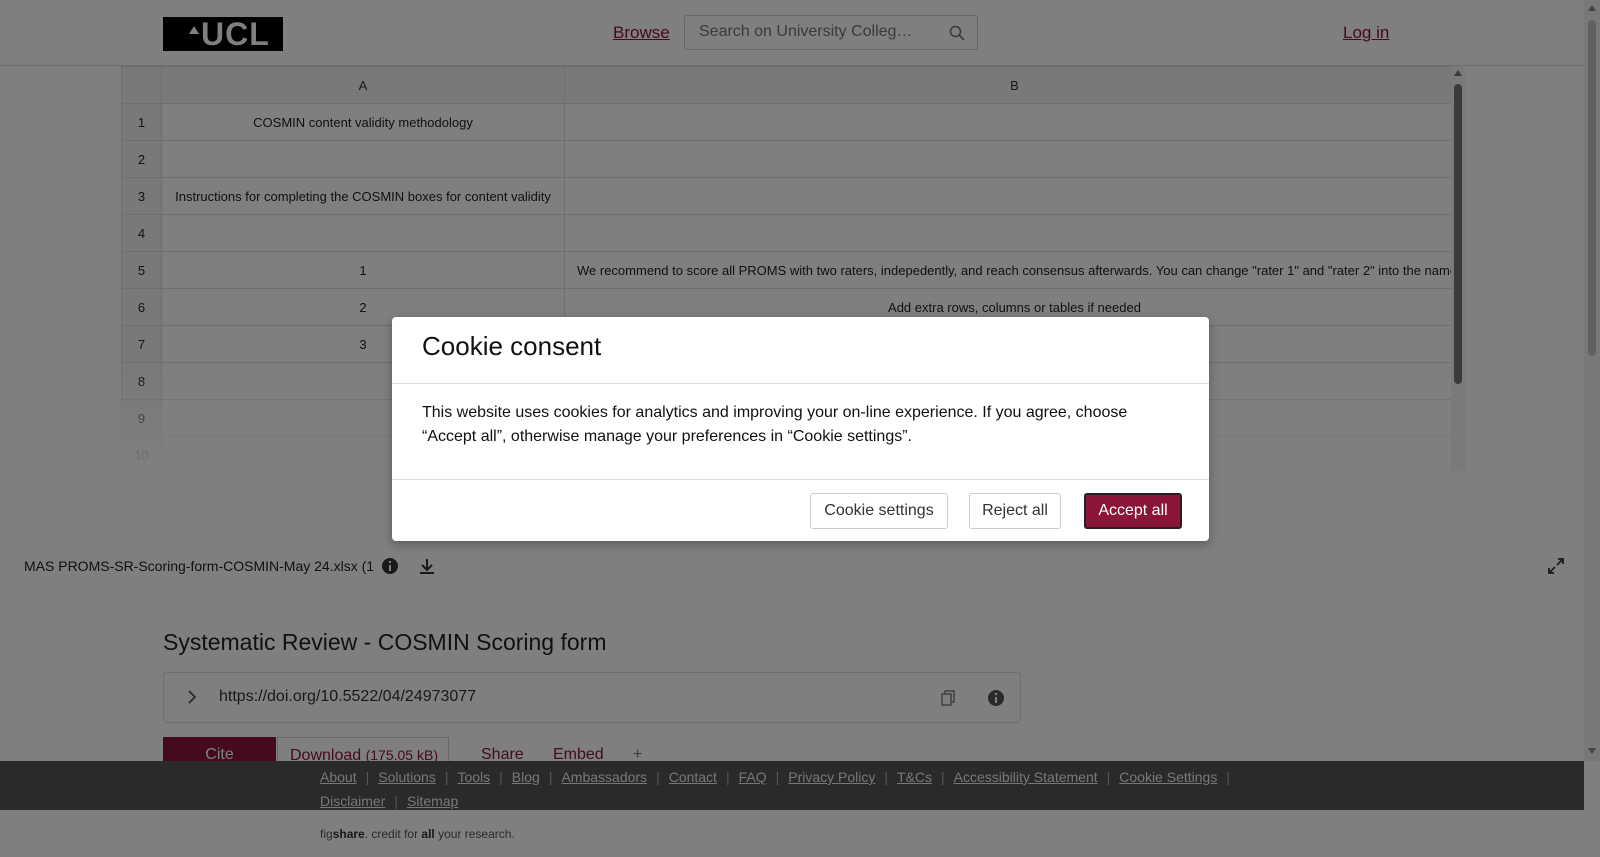  What do you see at coordinates (512, 346) in the screenshot?
I see `dialog-title: Cookie consent` at bounding box center [512, 346].